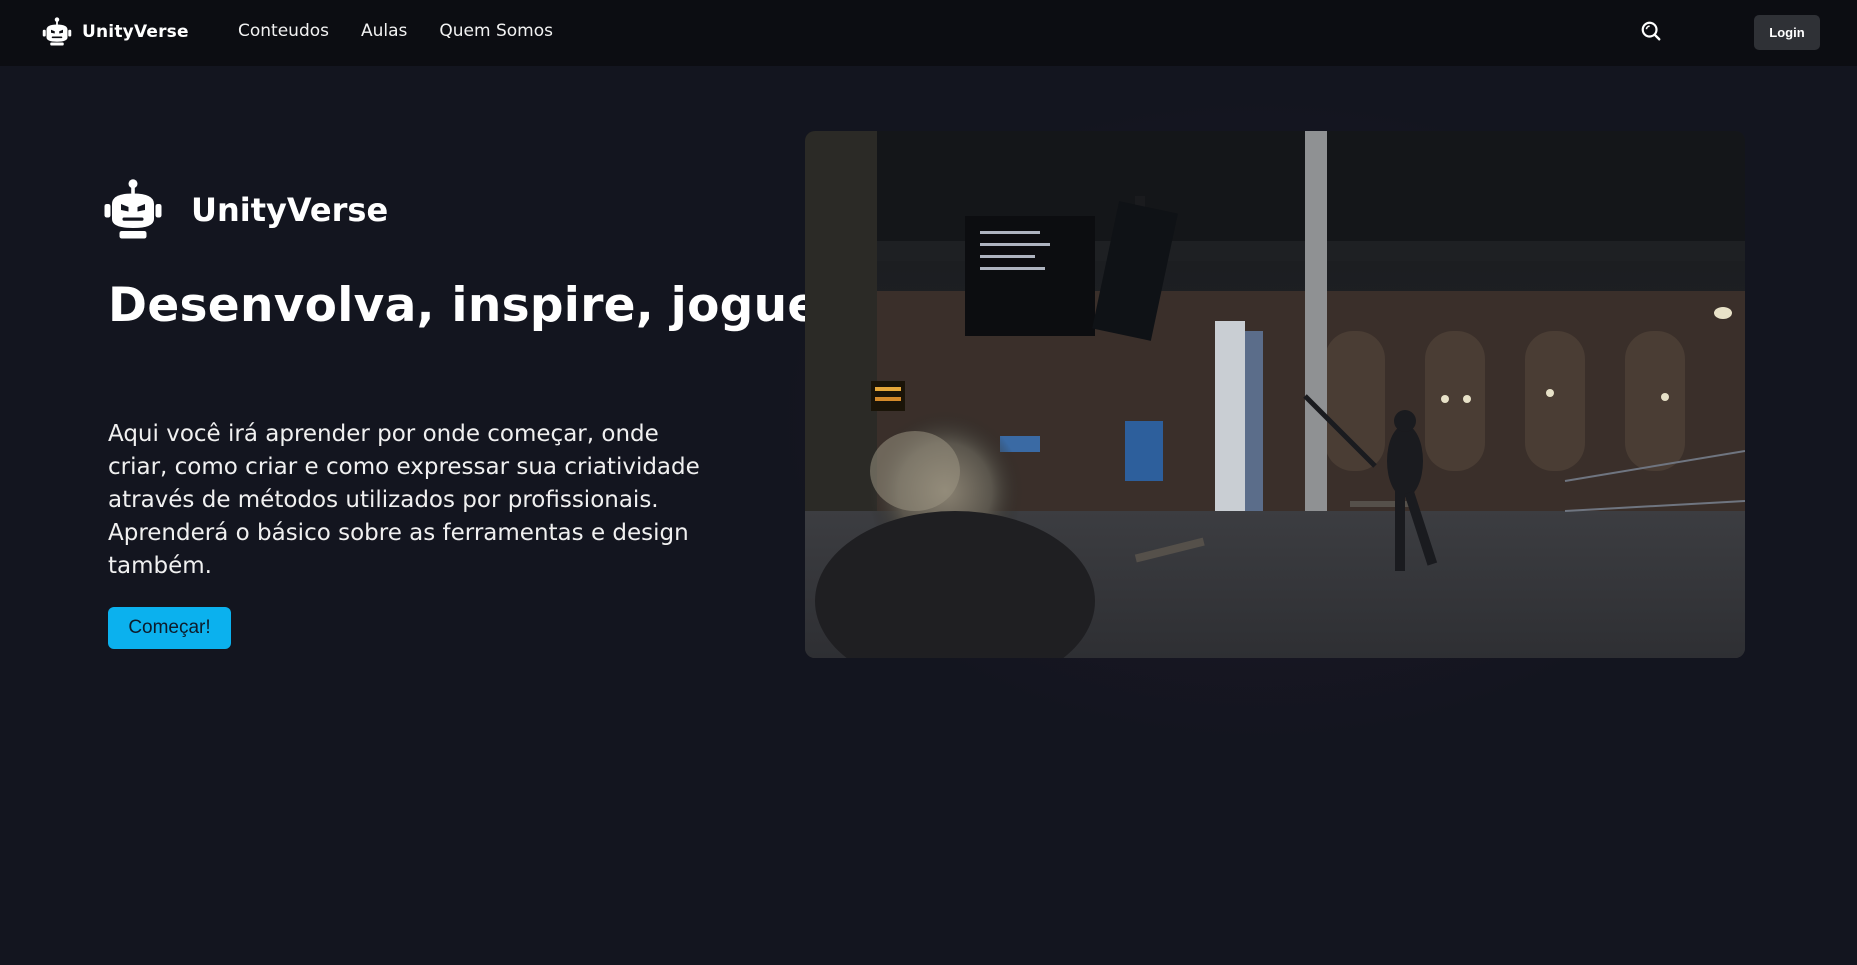  What do you see at coordinates (169, 628) in the screenshot?
I see `start-button: Começar!` at bounding box center [169, 628].